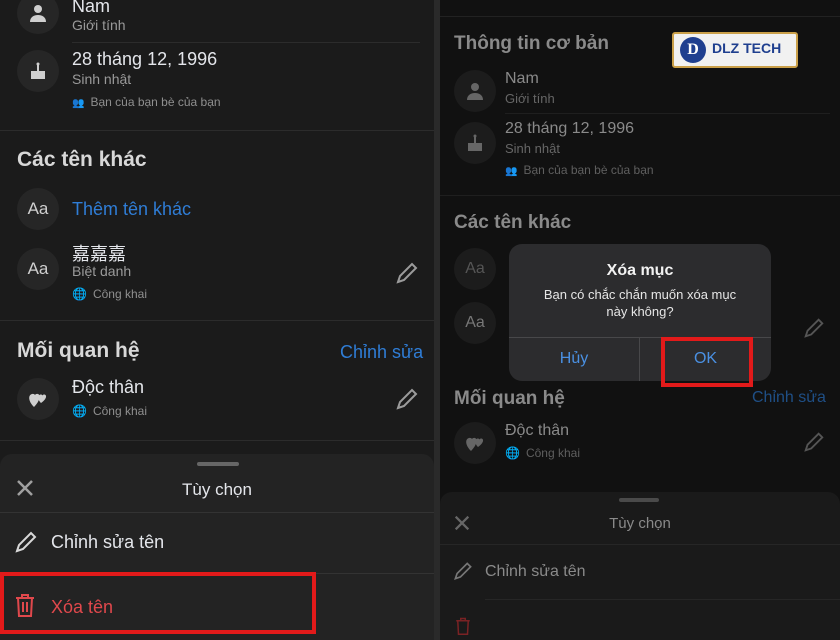 Image resolution: width=840 pixels, height=640 pixels. What do you see at coordinates (119, 294) in the screenshot?
I see `nickname-privacy-text: Công khai` at bounding box center [119, 294].